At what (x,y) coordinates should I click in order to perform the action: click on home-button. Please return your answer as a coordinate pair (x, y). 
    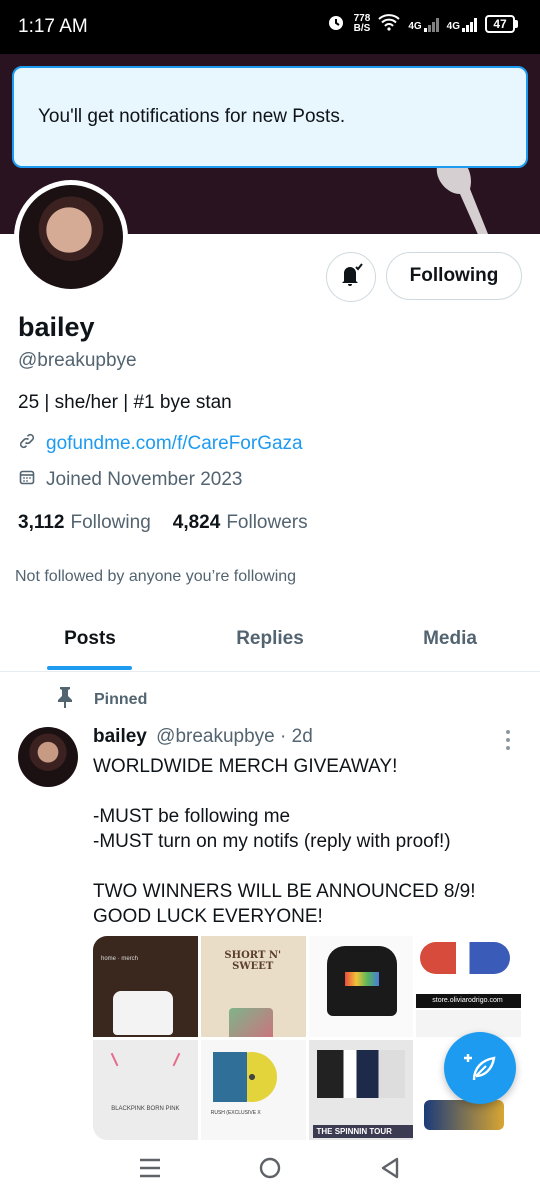
    Looking at the image, I should click on (270, 1170).